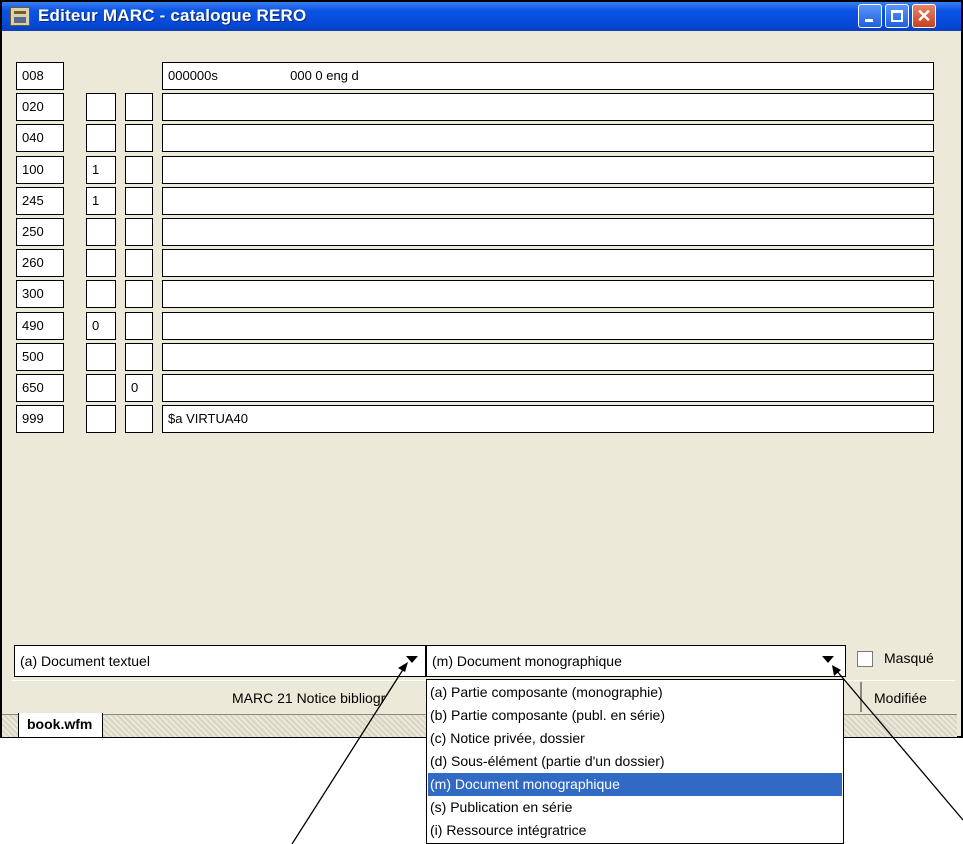 Image resolution: width=963 pixels, height=844 pixels. Describe the element at coordinates (348, 755) in the screenshot. I see `annotation-arrow-left` at that location.